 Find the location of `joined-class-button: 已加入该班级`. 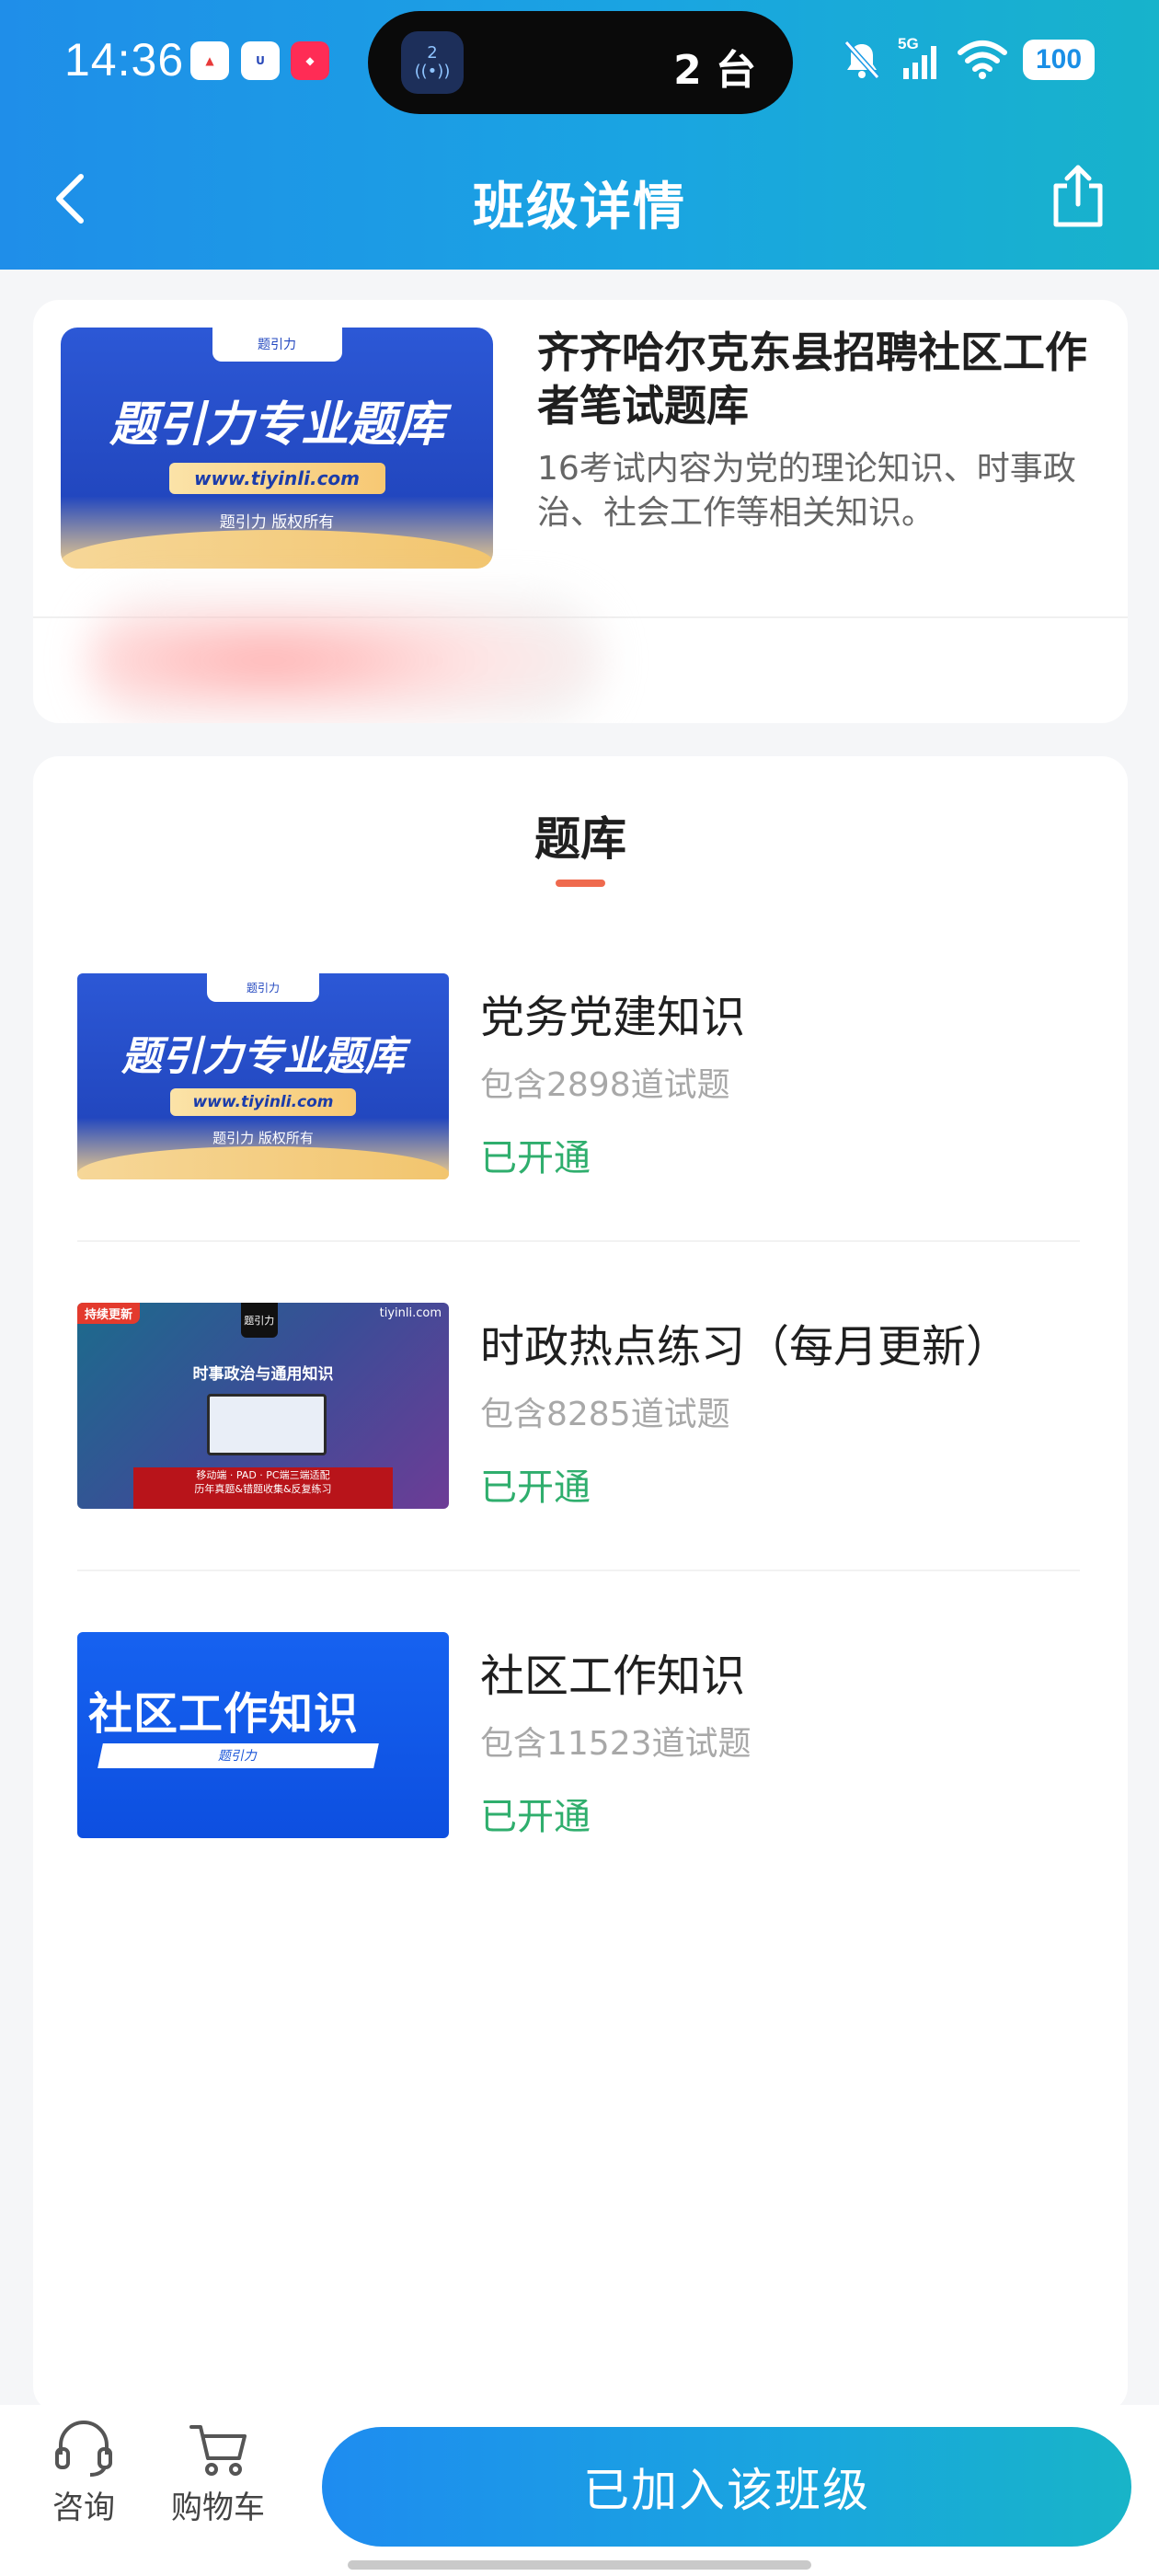

joined-class-button: 已加入该班级 is located at coordinates (726, 2487).